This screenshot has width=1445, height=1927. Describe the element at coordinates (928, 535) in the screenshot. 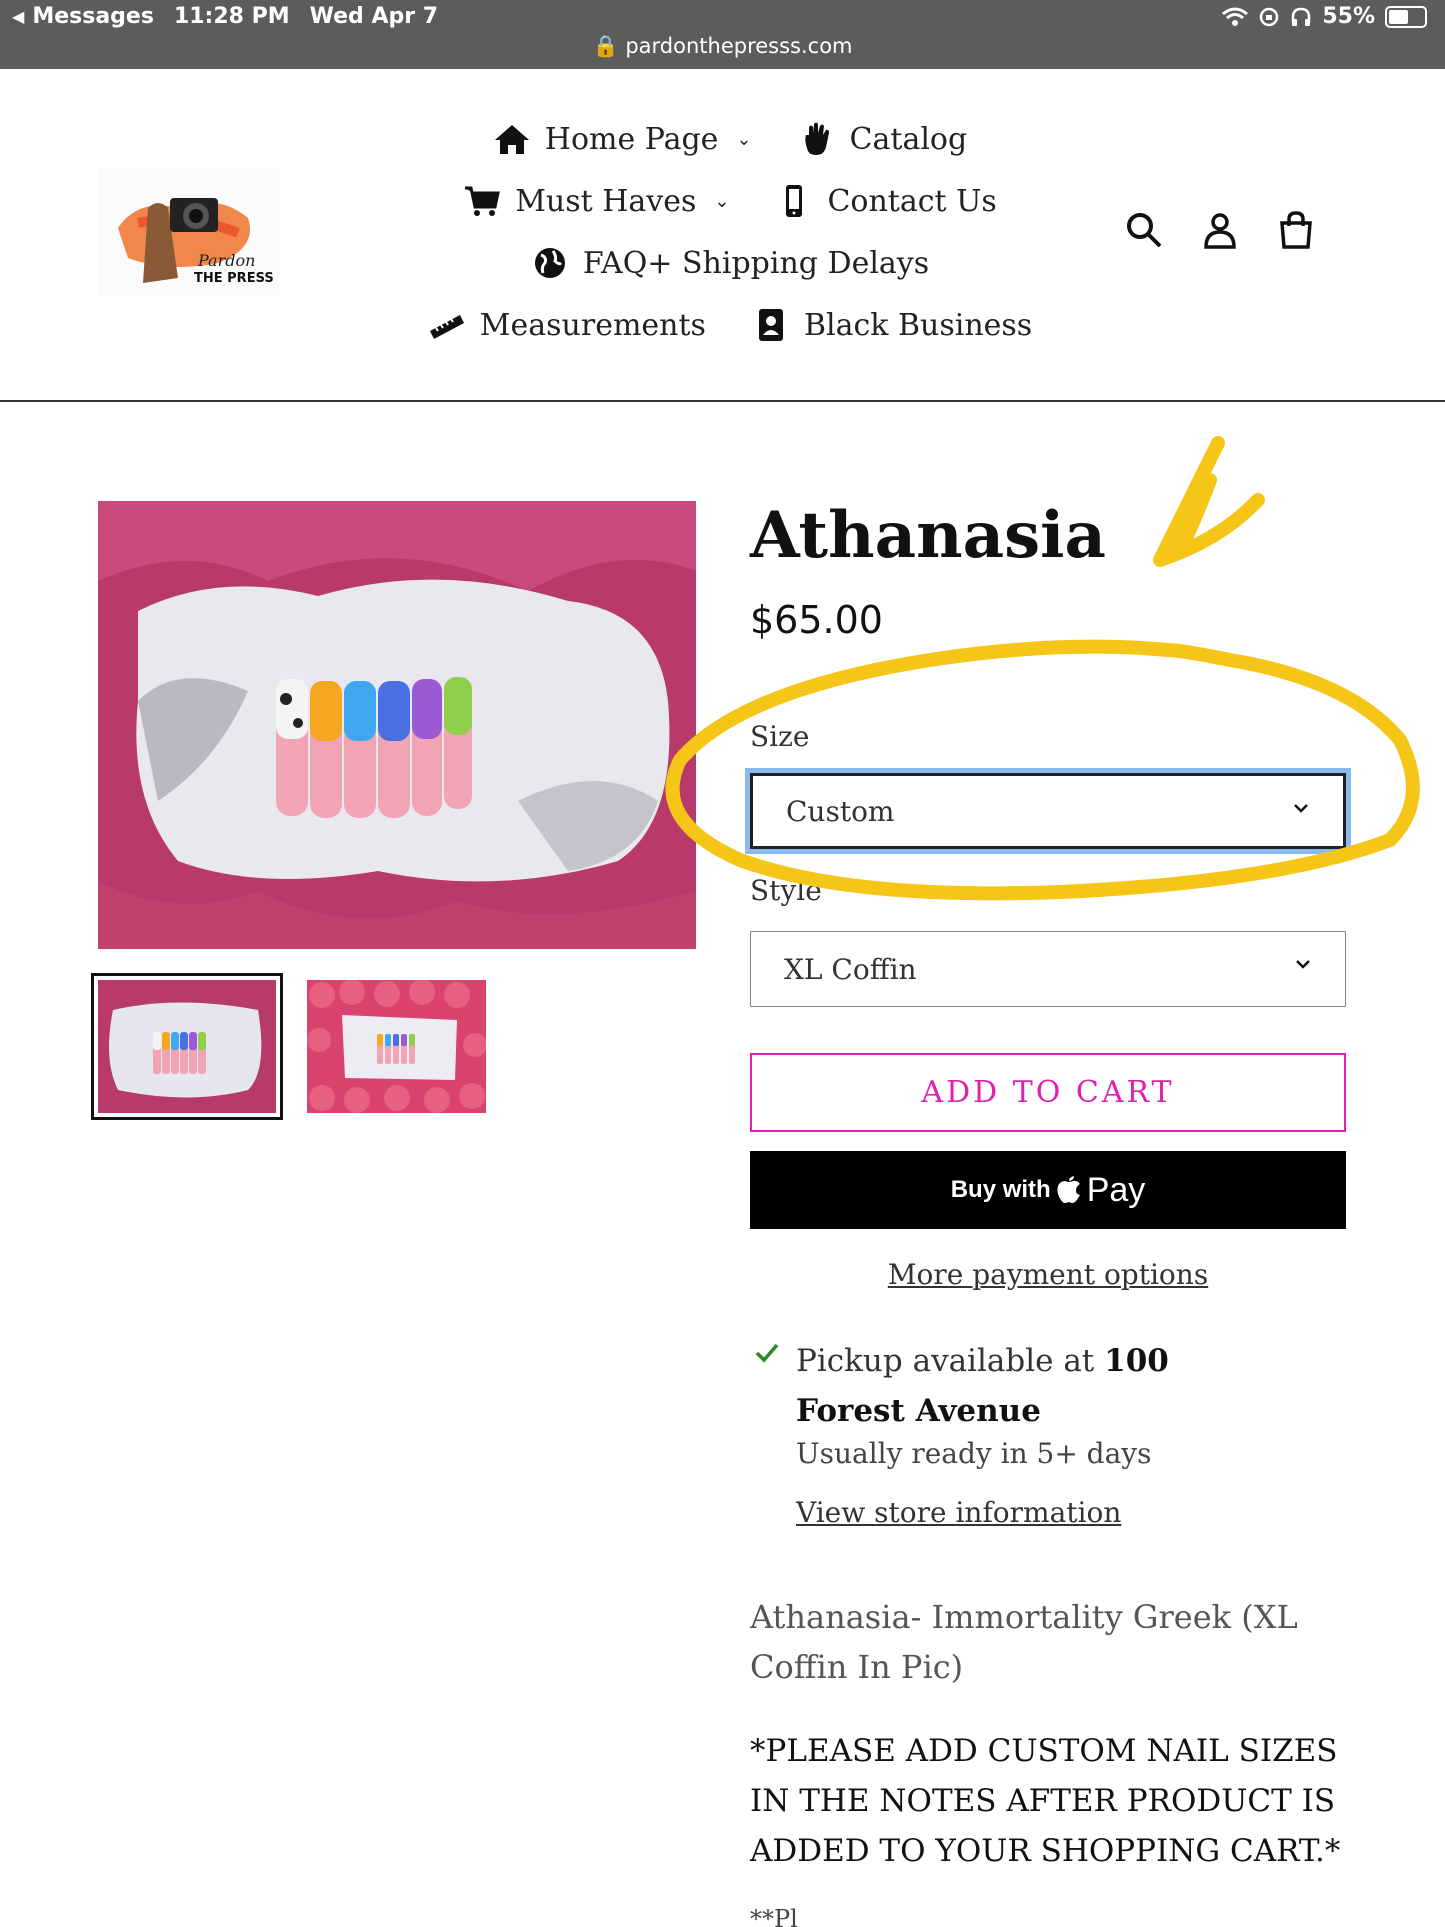

I see `product-title: Athanasia` at that location.